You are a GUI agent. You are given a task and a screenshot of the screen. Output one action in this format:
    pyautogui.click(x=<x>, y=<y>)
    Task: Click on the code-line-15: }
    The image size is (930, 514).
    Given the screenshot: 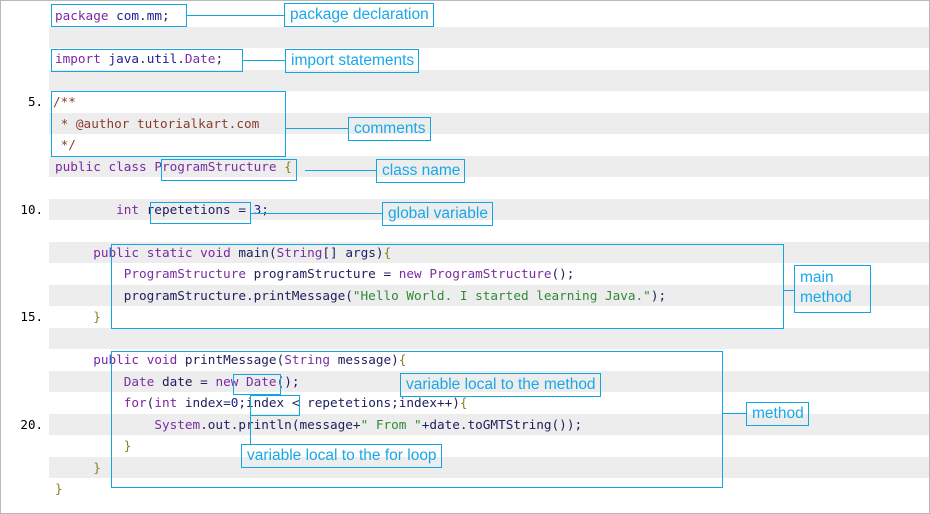 What is the action you would take?
    pyautogui.click(x=97, y=316)
    